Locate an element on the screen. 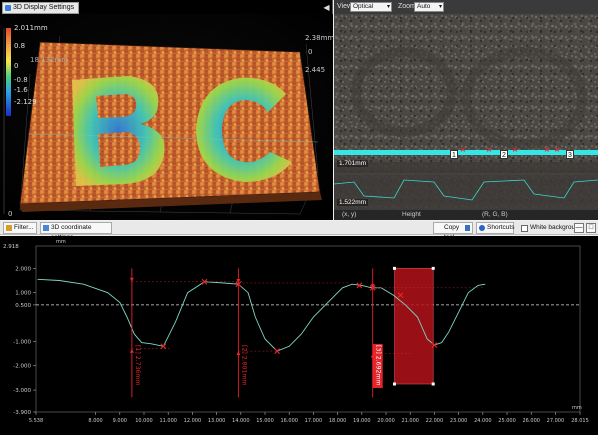  right-axis-low-label: 2.445 is located at coordinates (315, 70).